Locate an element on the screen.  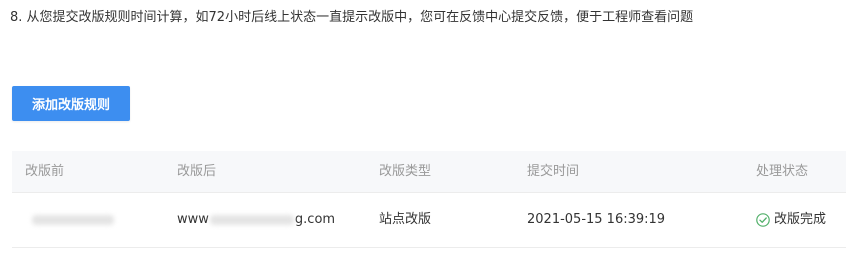
header-before: 改版前 is located at coordinates (45, 171).